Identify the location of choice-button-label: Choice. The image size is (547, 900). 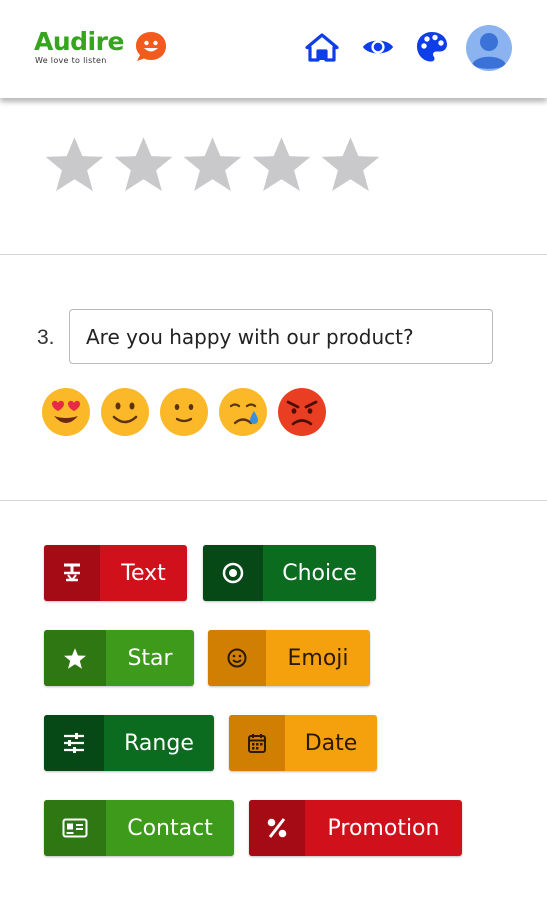
(319, 573).